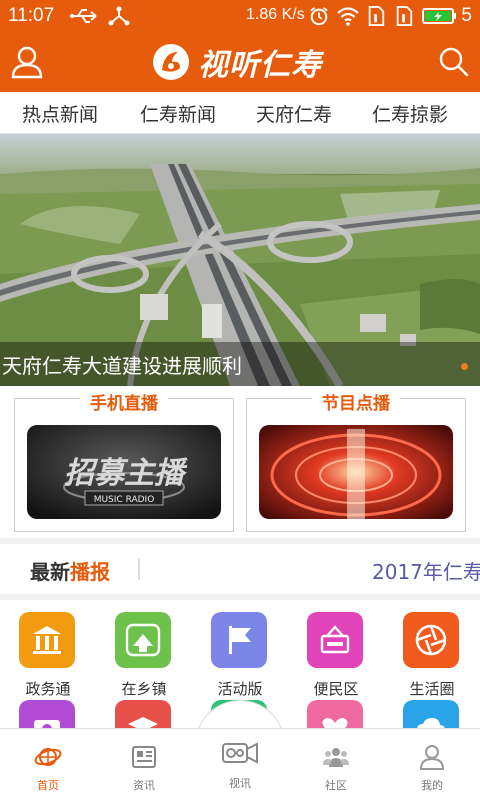  I want to click on nav-label: 社区, so click(336, 785).